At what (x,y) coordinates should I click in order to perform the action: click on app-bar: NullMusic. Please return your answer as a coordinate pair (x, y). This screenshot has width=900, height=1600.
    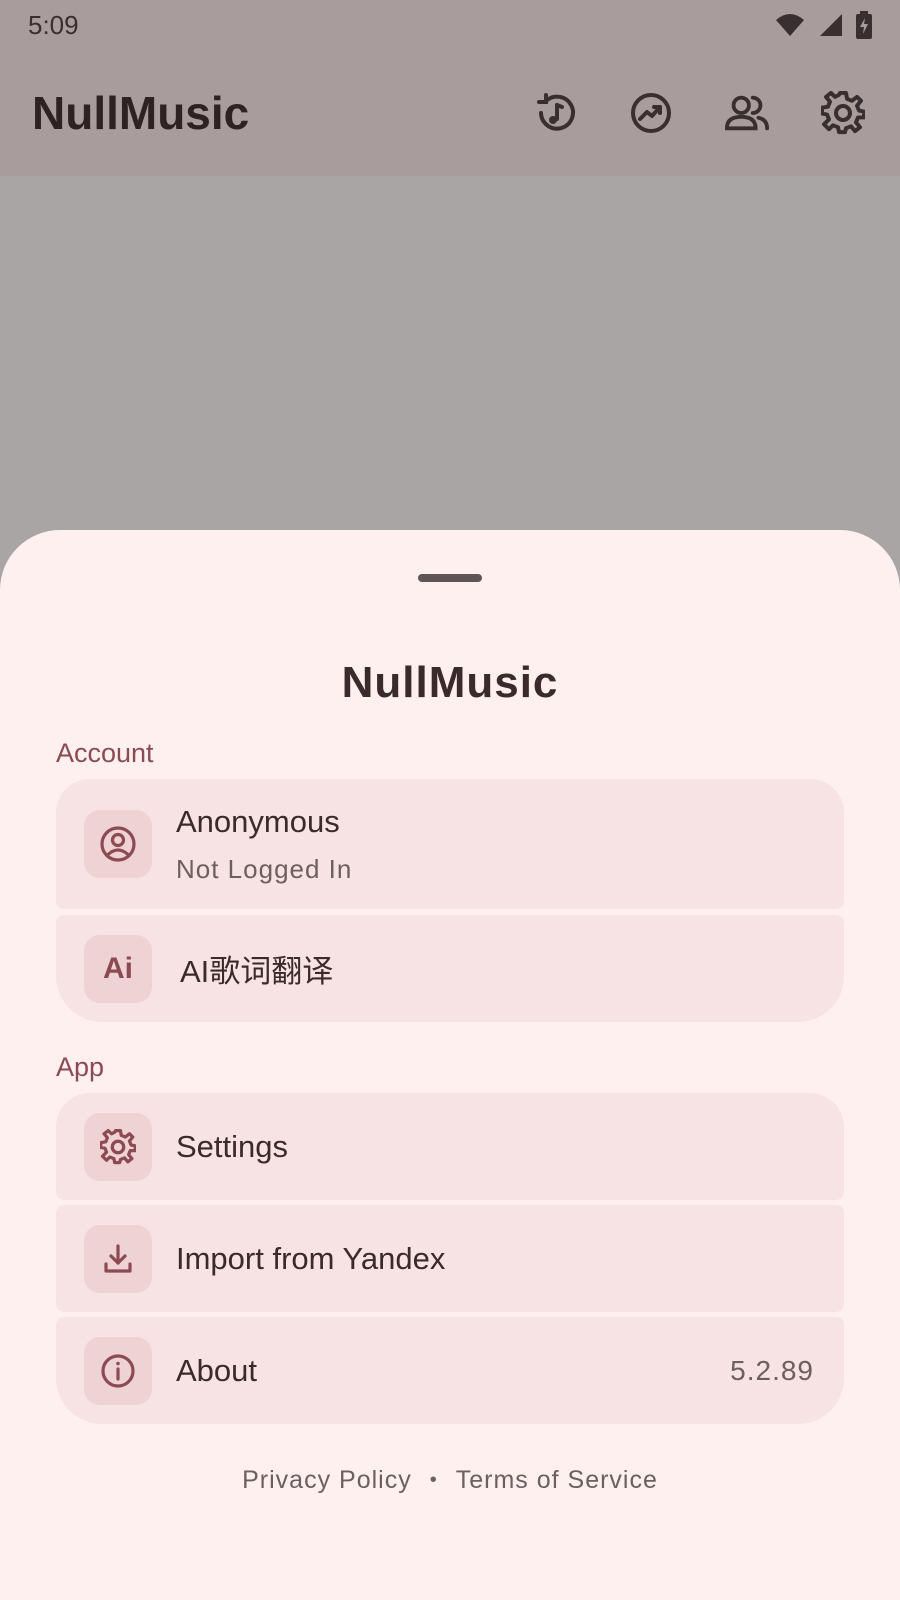
    Looking at the image, I should click on (450, 113).